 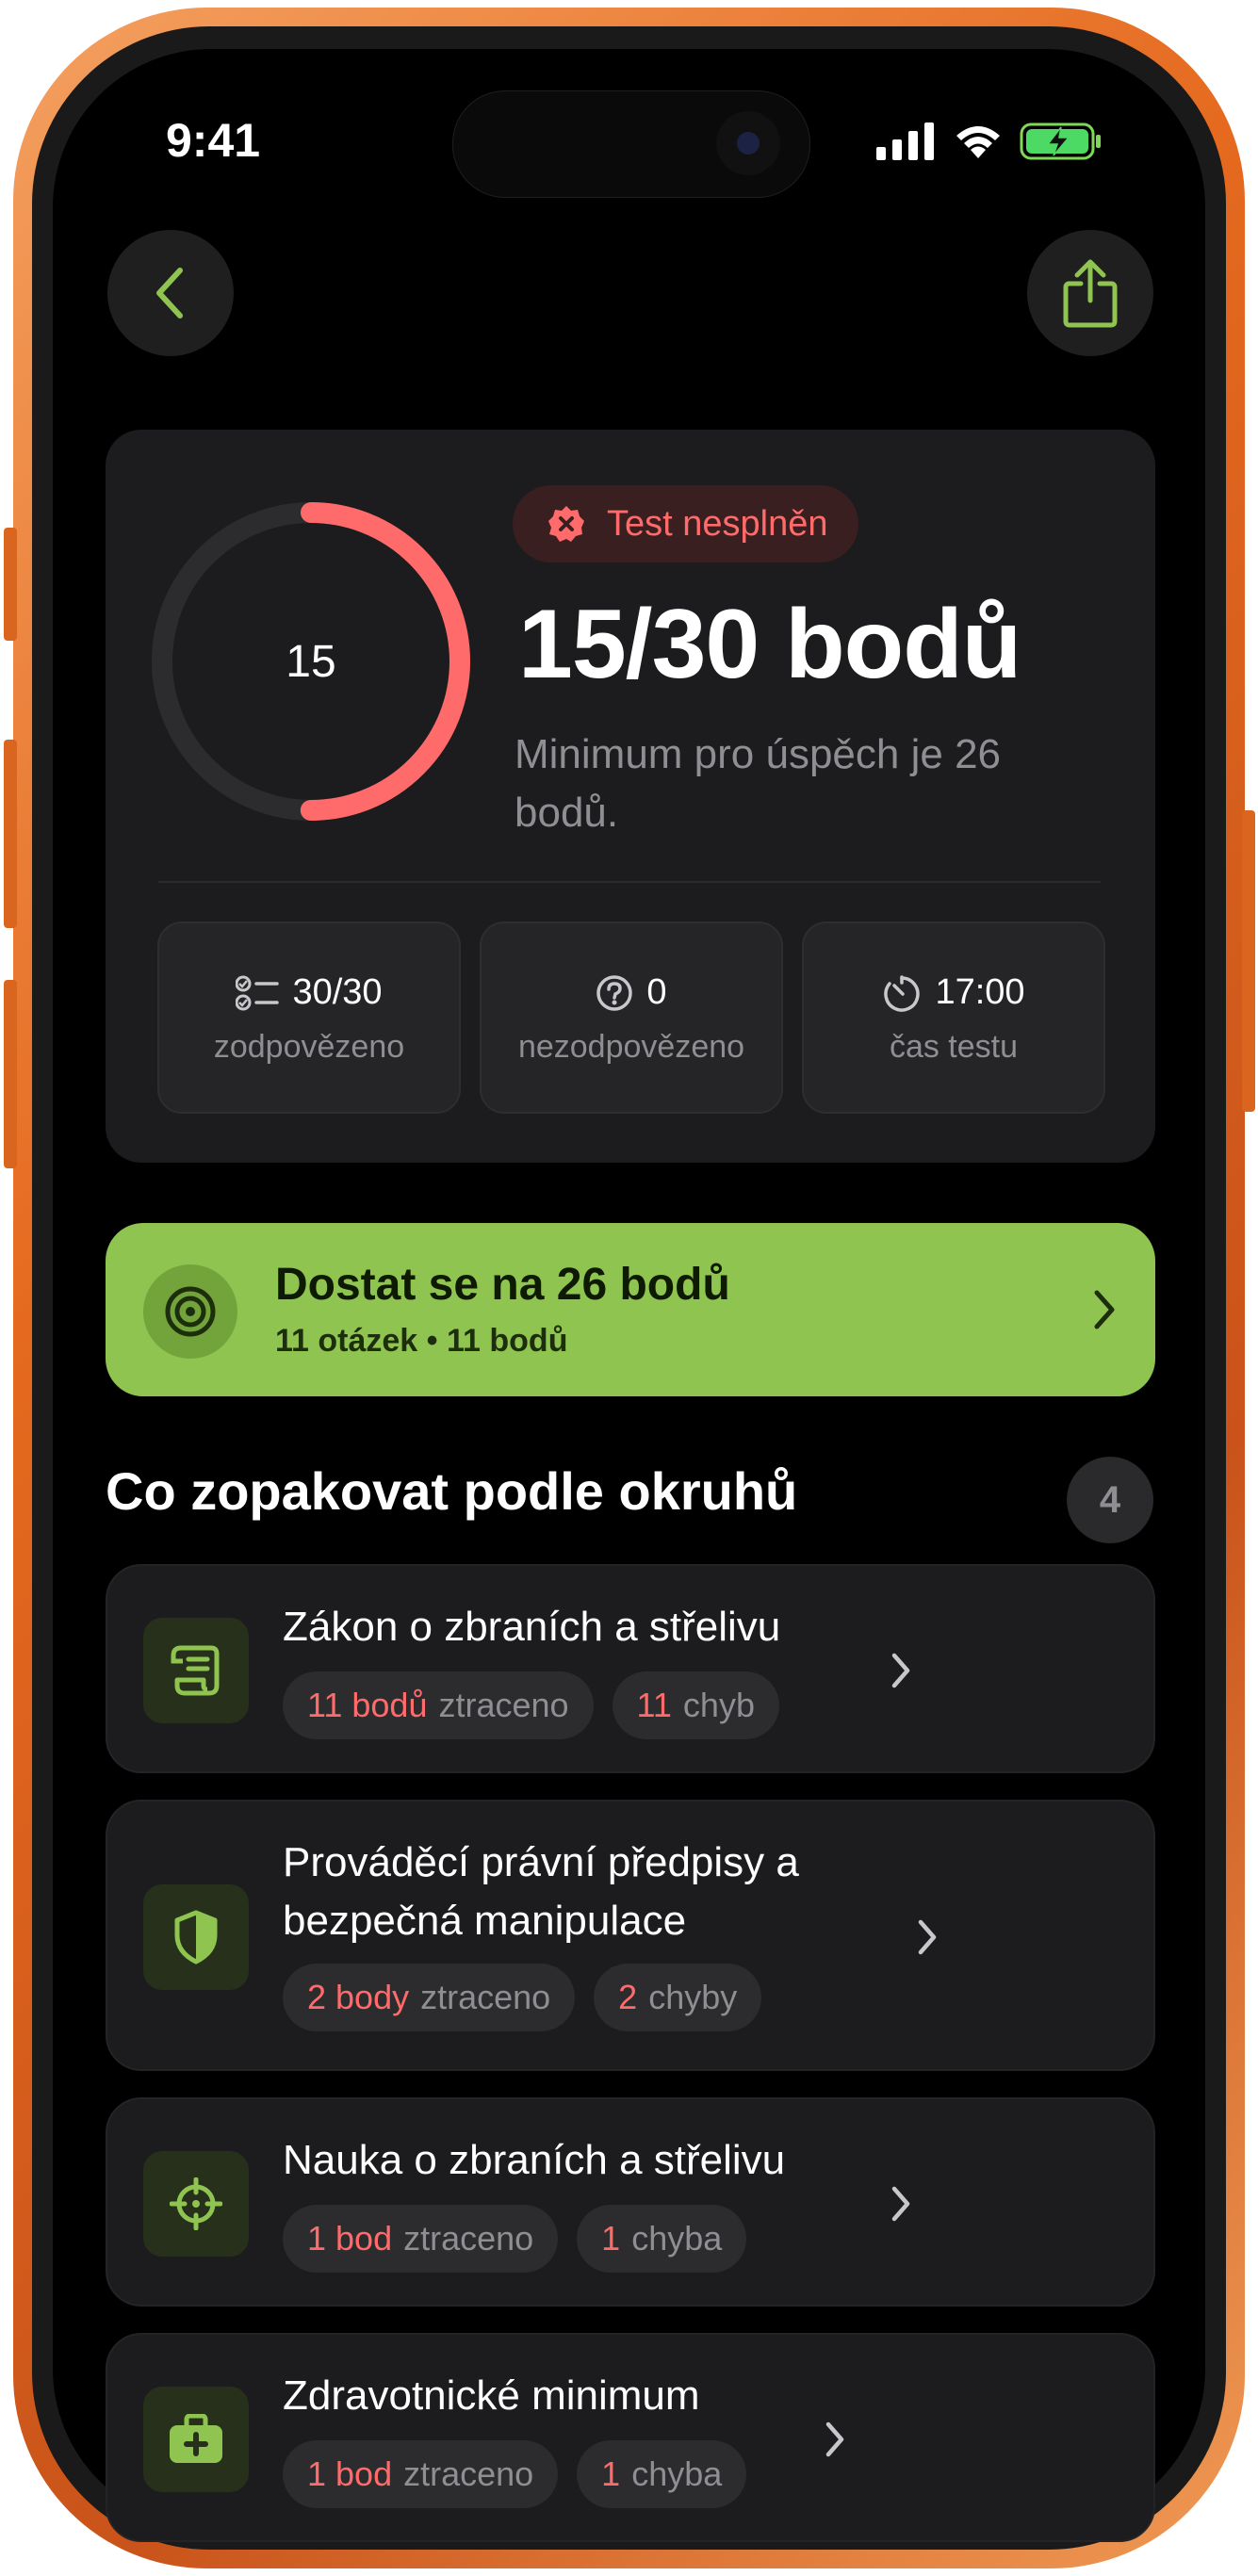 I want to click on section-count-badge: 4, so click(x=1110, y=1500).